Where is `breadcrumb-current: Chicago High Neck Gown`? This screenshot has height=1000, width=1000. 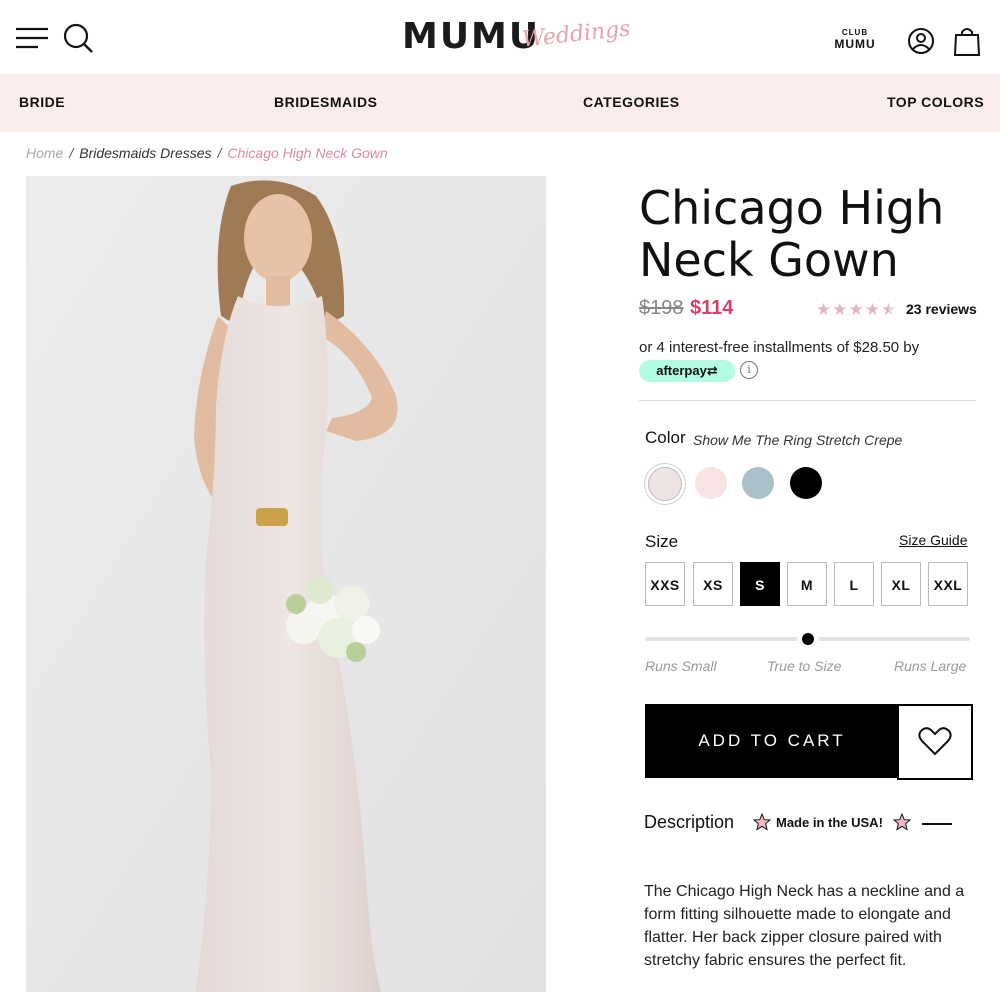 breadcrumb-current: Chicago High Neck Gown is located at coordinates (307, 153).